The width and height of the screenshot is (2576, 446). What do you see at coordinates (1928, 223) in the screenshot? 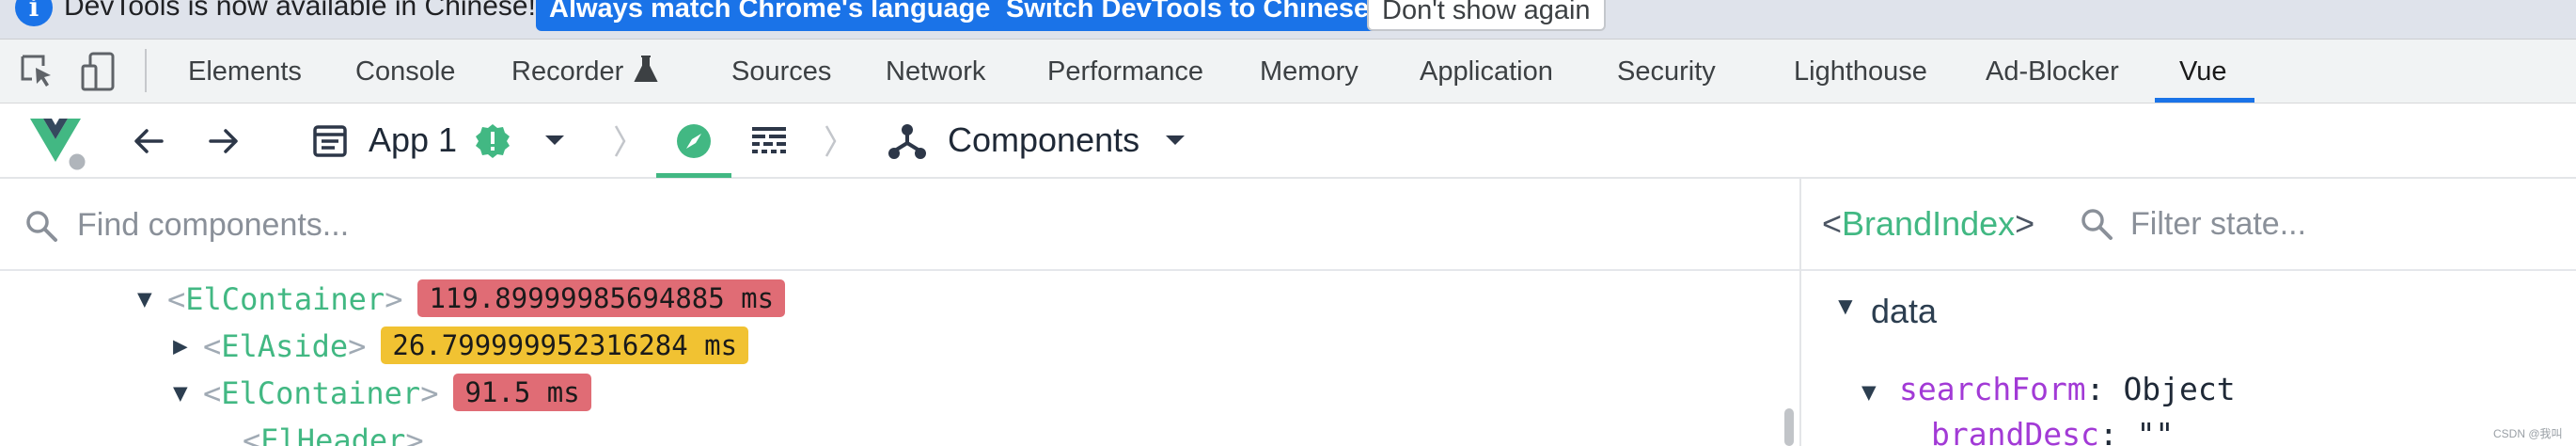
I see `selected-component-name: <BrandIndex>` at bounding box center [1928, 223].